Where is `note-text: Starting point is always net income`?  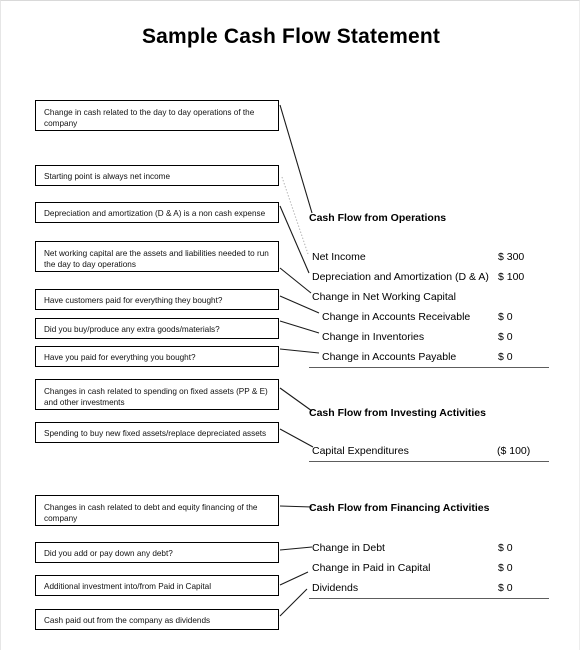
note-text: Starting point is always net income is located at coordinates (107, 176).